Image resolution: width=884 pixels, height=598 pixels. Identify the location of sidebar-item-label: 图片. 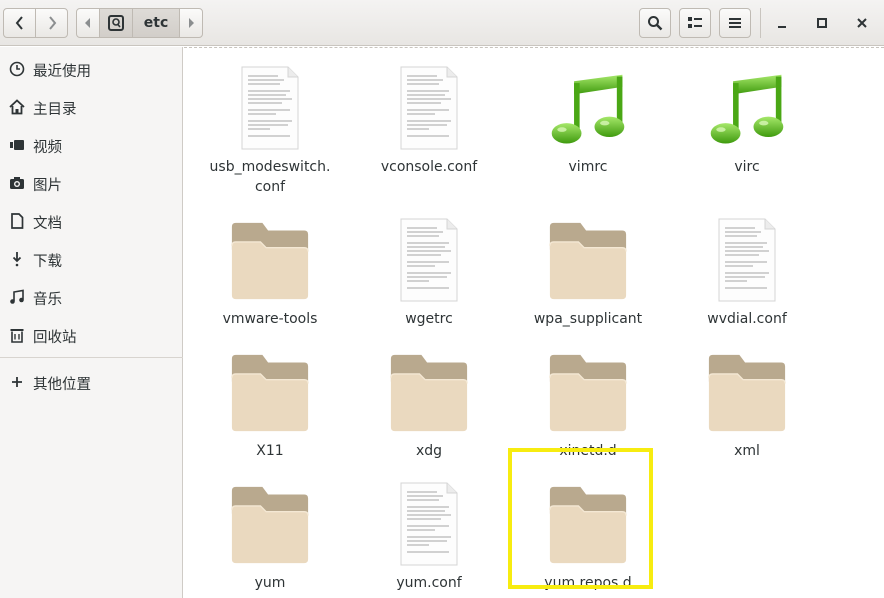
(47, 186).